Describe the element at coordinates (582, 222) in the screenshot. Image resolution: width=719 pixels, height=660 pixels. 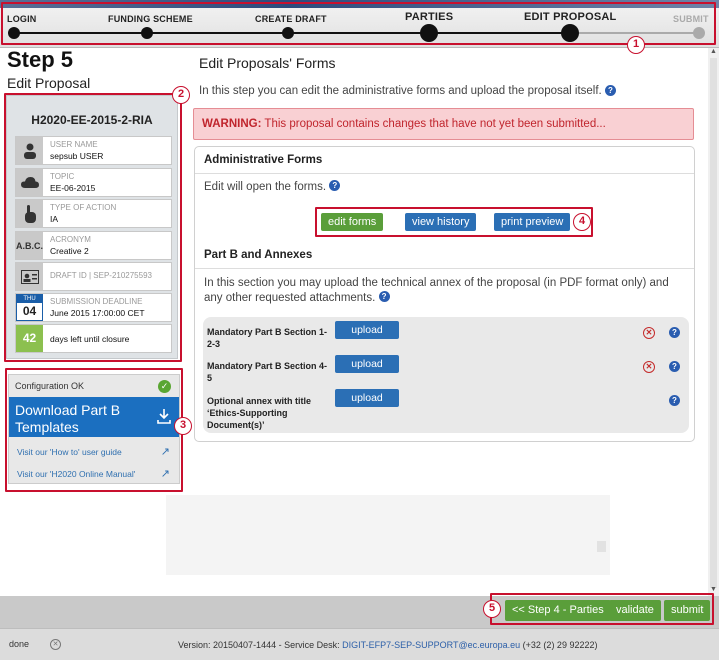
I see `marker-4: 4` at that location.